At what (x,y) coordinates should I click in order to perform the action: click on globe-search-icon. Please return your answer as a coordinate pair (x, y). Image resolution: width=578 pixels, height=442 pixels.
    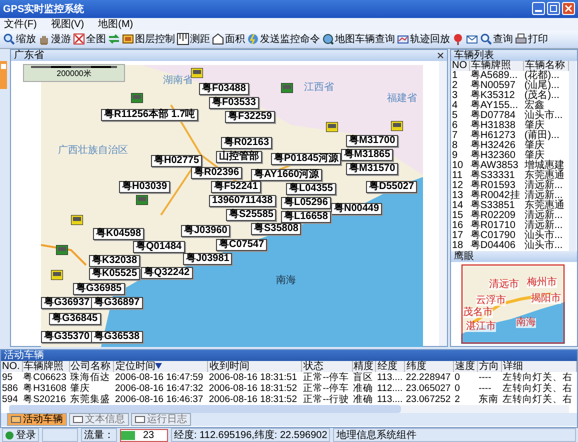
    Looking at the image, I should click on (328, 39).